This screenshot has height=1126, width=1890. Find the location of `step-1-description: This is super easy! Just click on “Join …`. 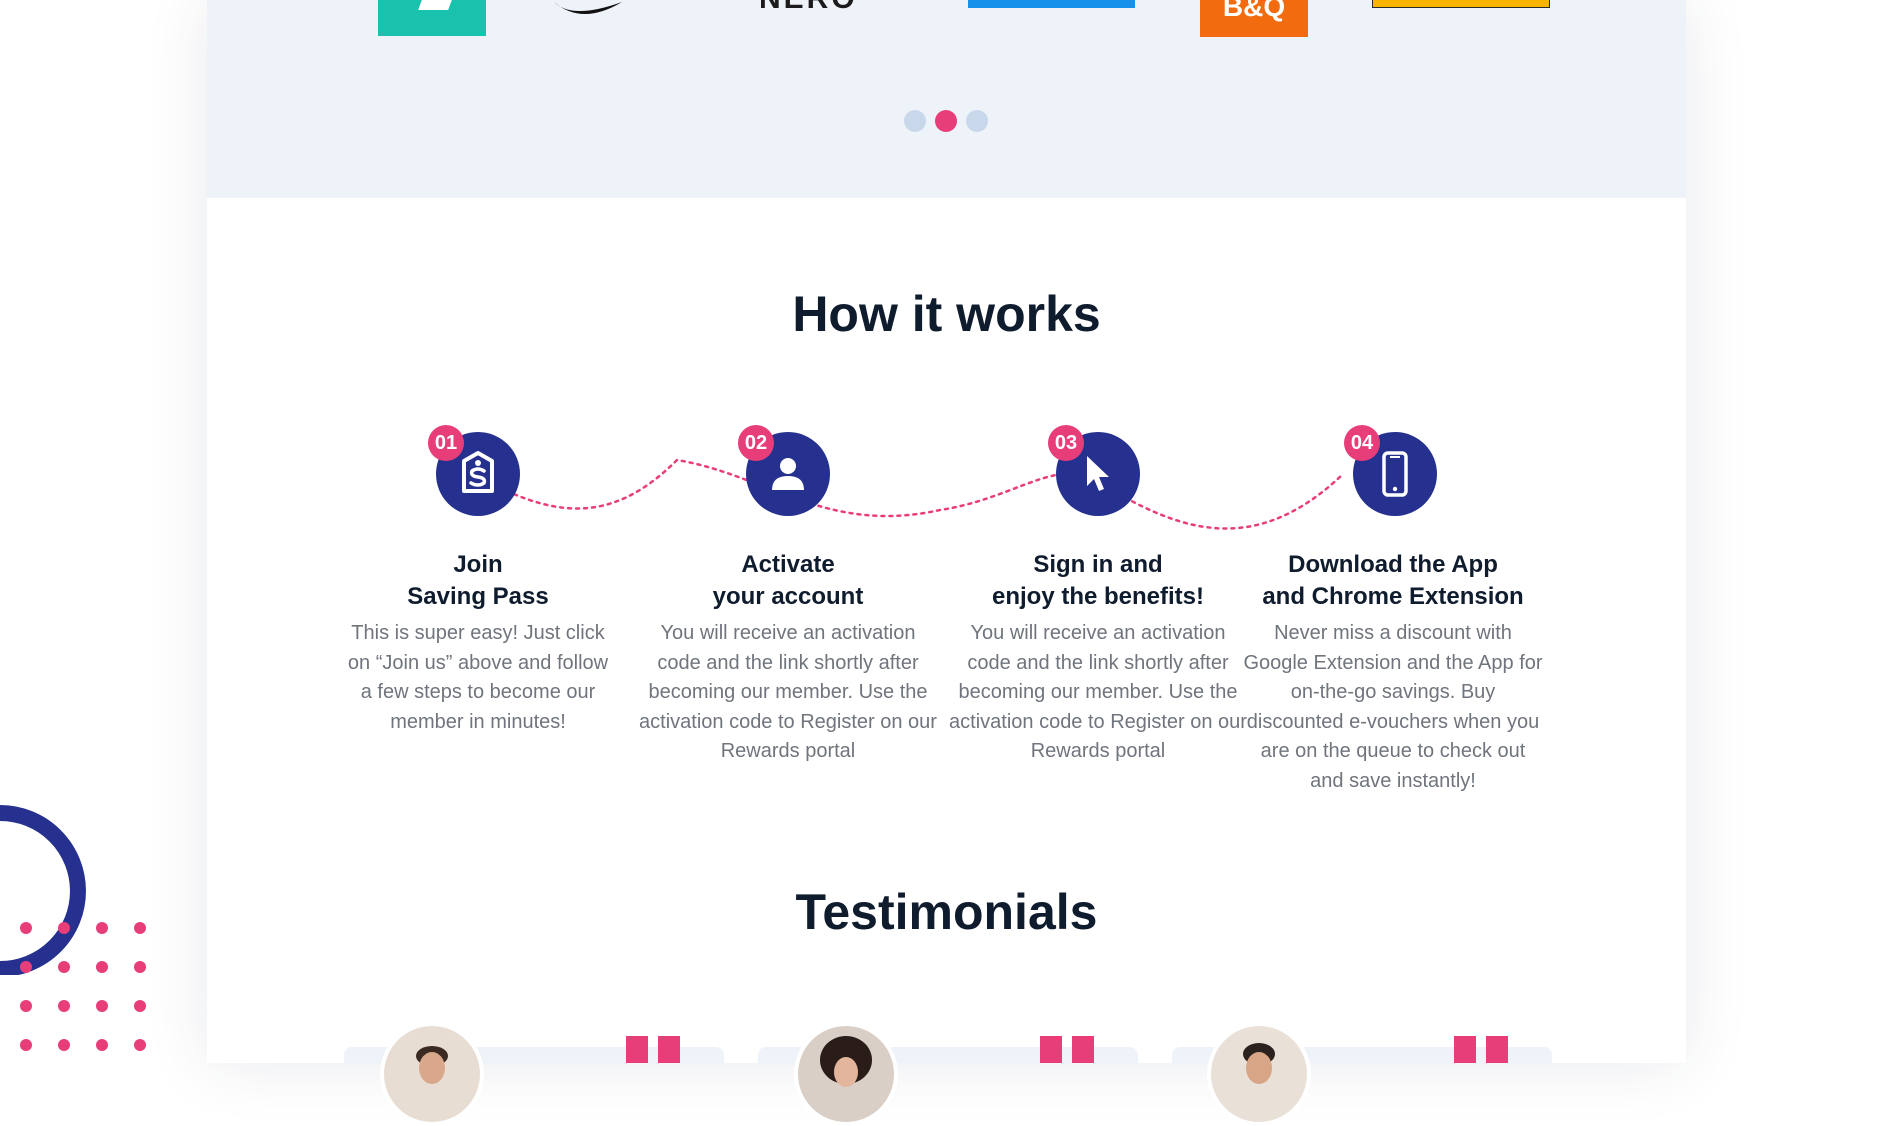

step-1-description: This is super easy! Just click on “Join … is located at coordinates (478, 677).